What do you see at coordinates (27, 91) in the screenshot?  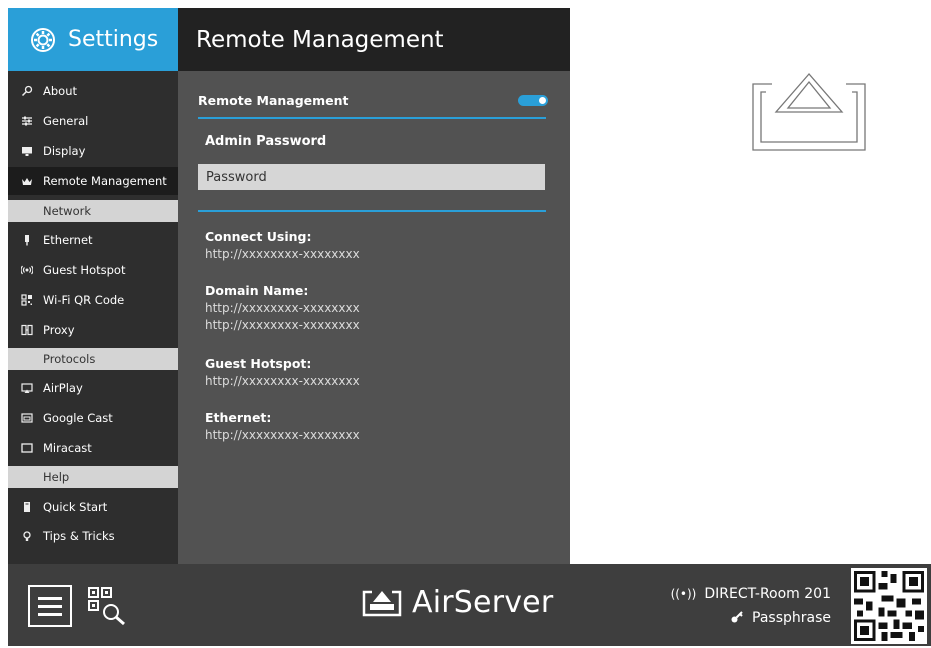 I see `about-icon` at bounding box center [27, 91].